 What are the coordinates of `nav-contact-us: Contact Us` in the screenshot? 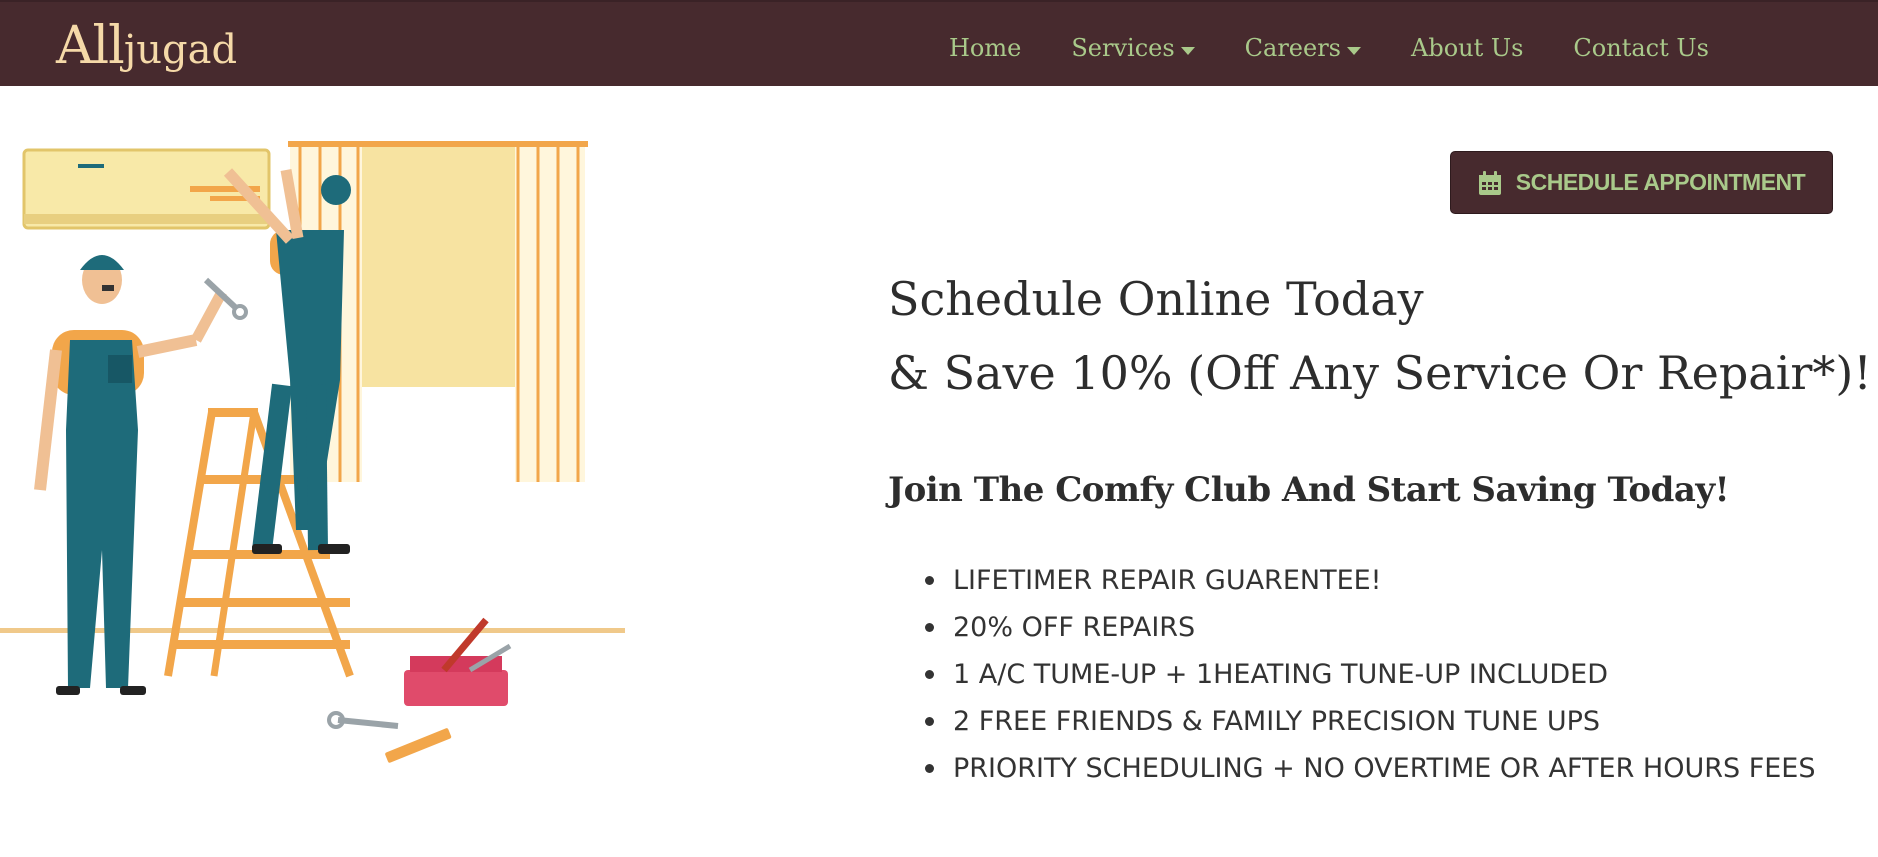 It's located at (1640, 48).